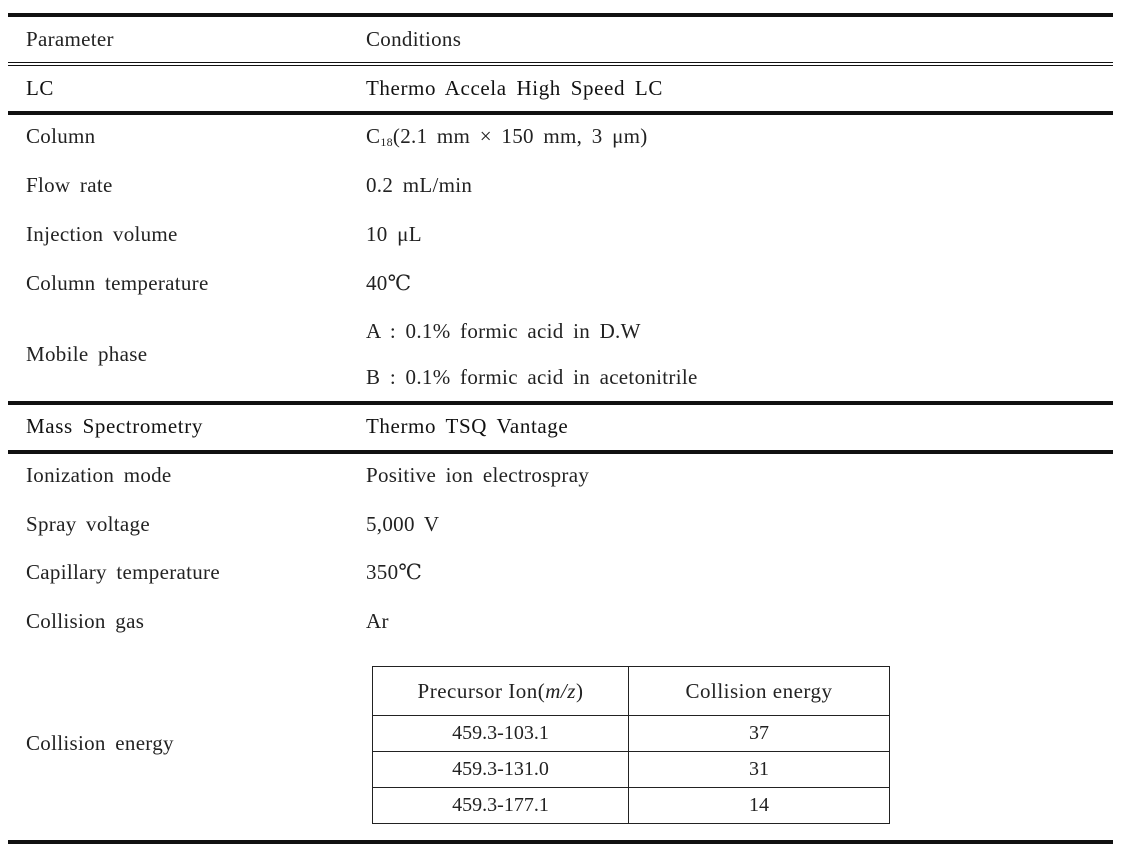 The image size is (1141, 855). Describe the element at coordinates (117, 283) in the screenshot. I see `param-column-temperature: Column temperature` at that location.